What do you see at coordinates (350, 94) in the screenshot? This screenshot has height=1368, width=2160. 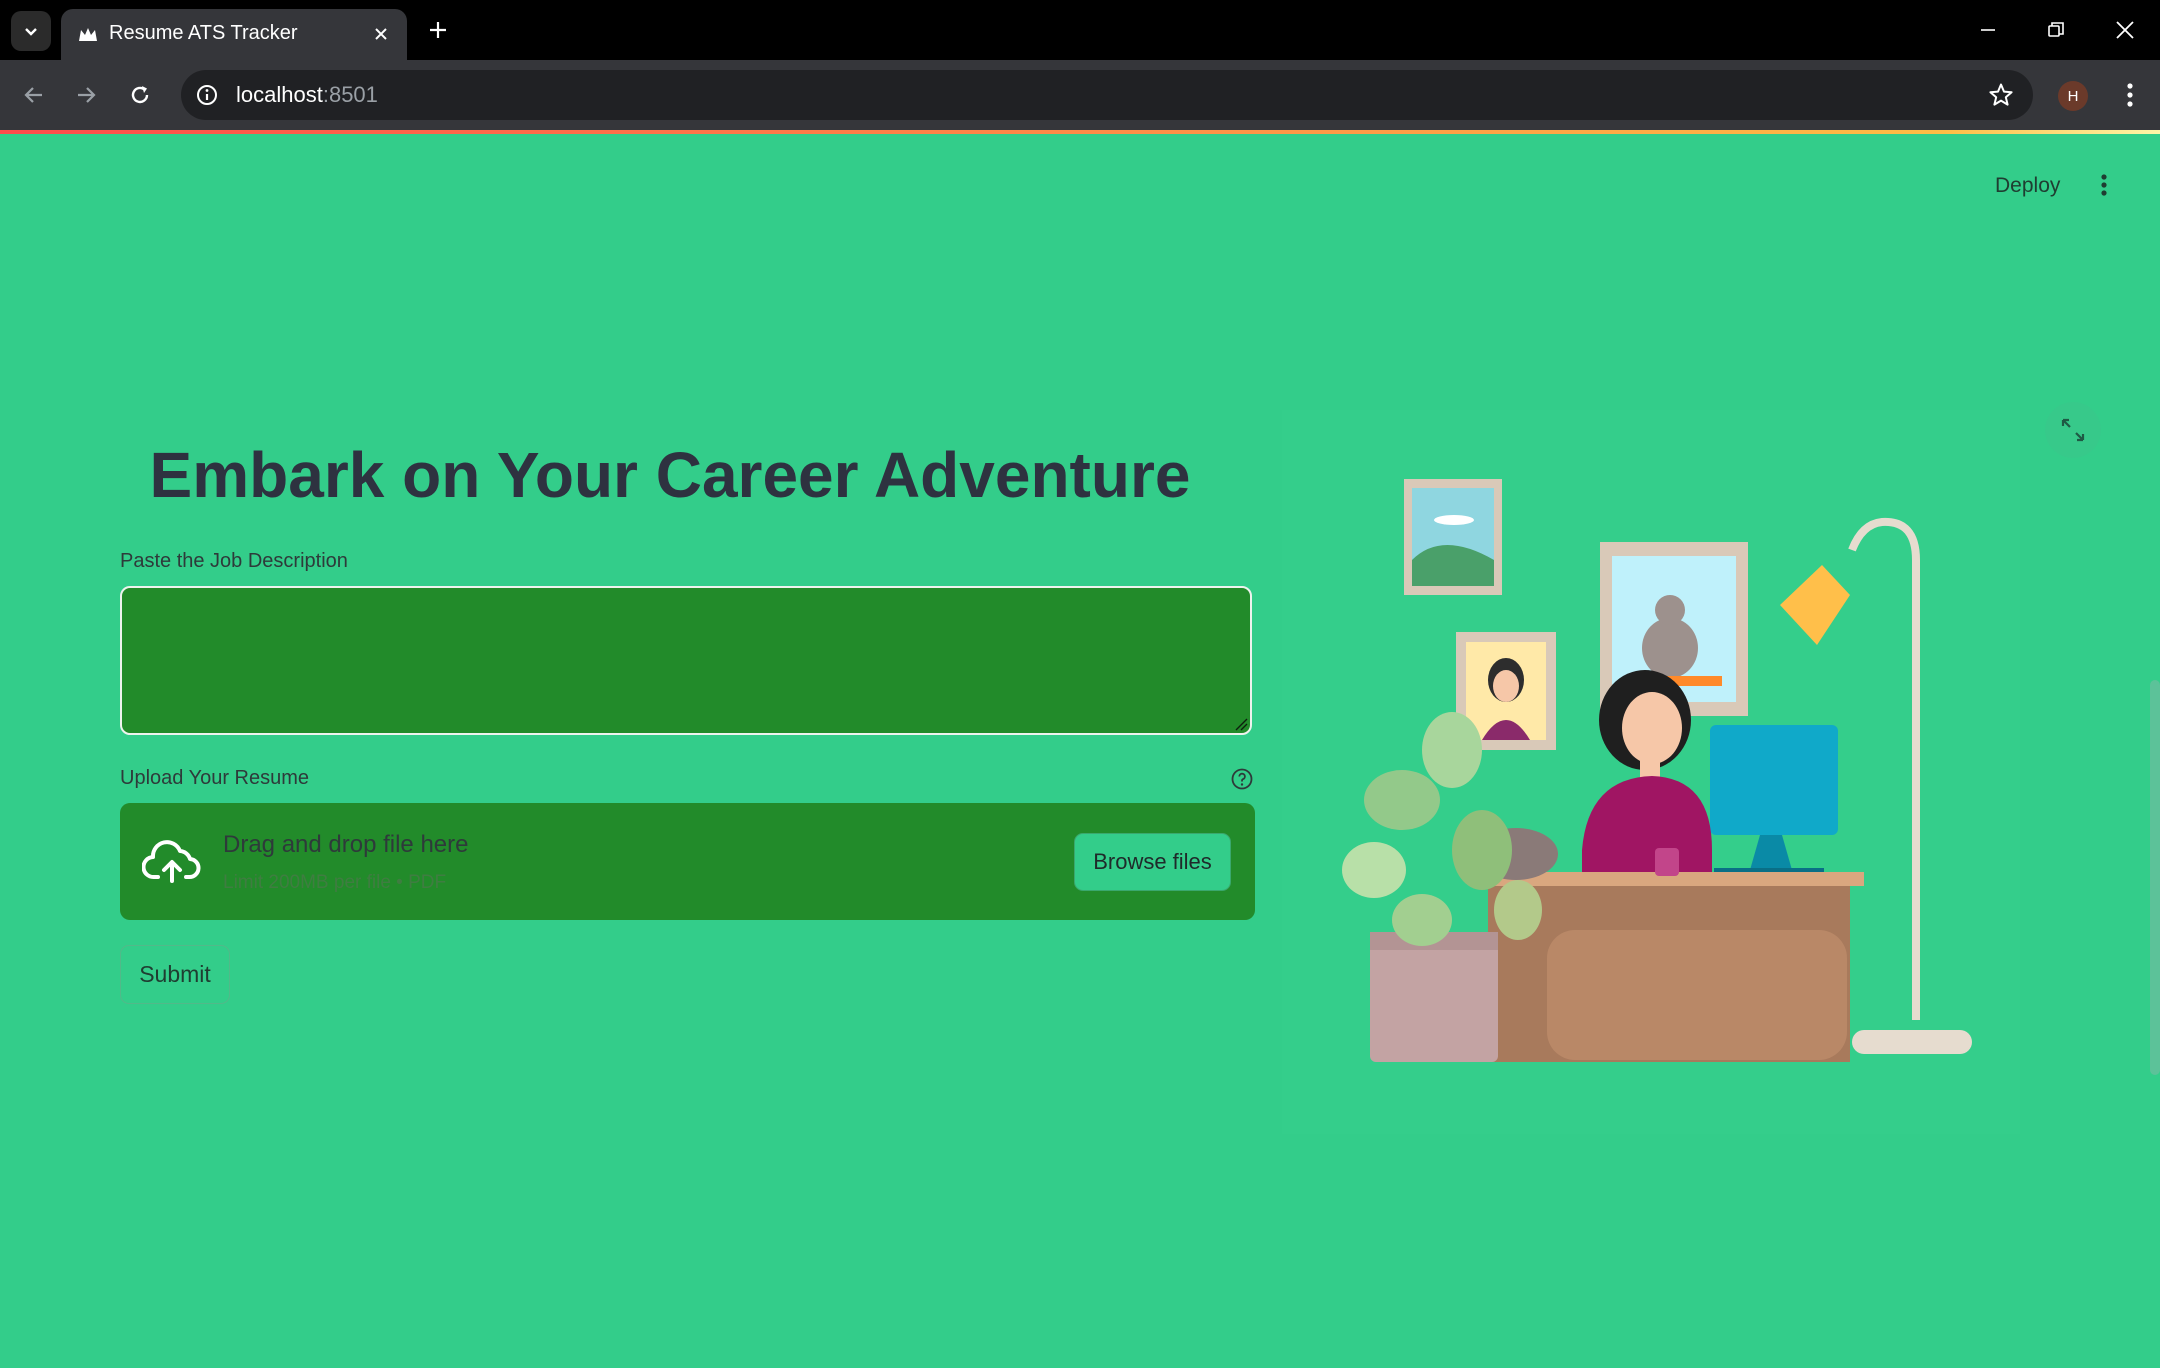 I see `url-port: :8501` at bounding box center [350, 94].